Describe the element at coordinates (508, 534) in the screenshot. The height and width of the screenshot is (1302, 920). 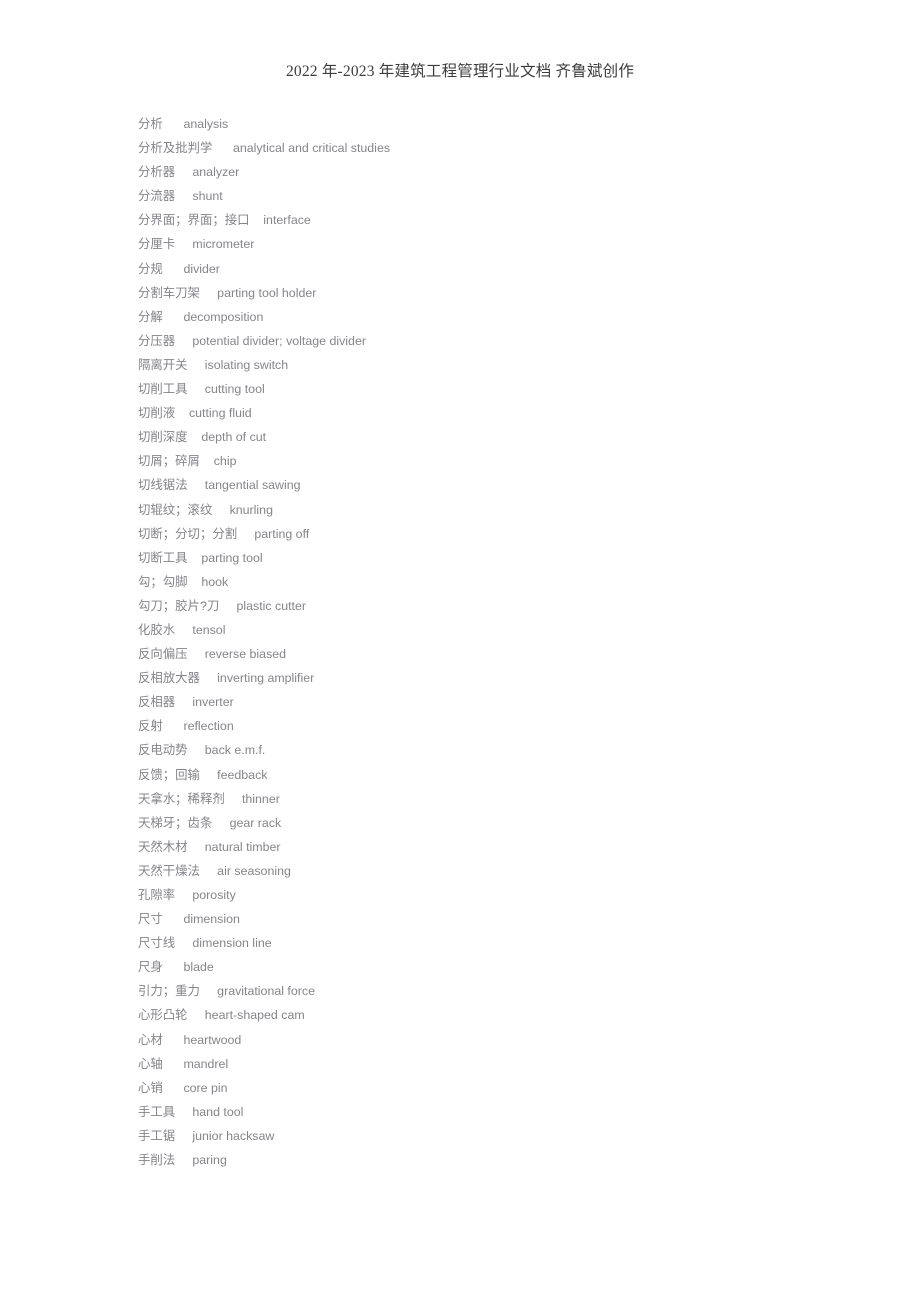
I see `glossary-entry: 切断；分切；分割 parting off` at that location.